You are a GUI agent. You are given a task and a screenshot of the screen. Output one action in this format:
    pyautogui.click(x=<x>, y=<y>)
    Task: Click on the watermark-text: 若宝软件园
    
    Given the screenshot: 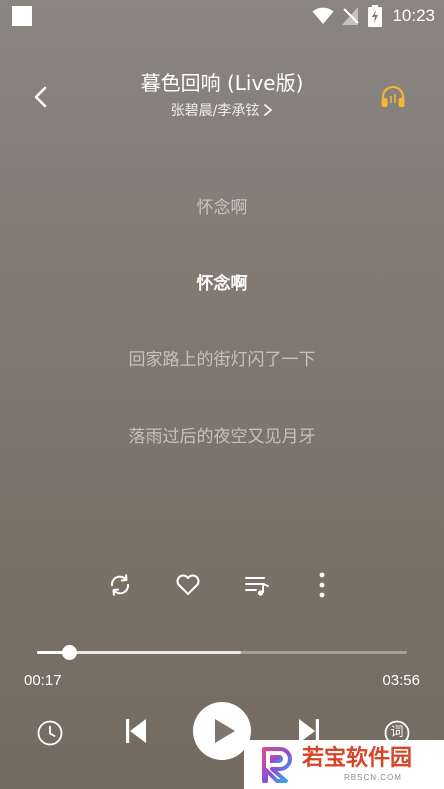 What is the action you would take?
    pyautogui.click(x=357, y=758)
    